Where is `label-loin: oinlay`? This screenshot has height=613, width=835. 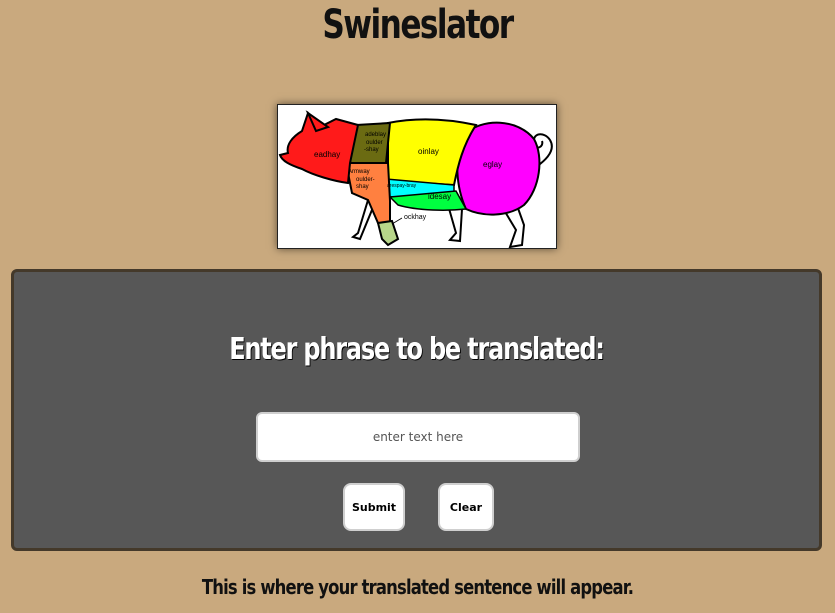 label-loin: oinlay is located at coordinates (428, 151).